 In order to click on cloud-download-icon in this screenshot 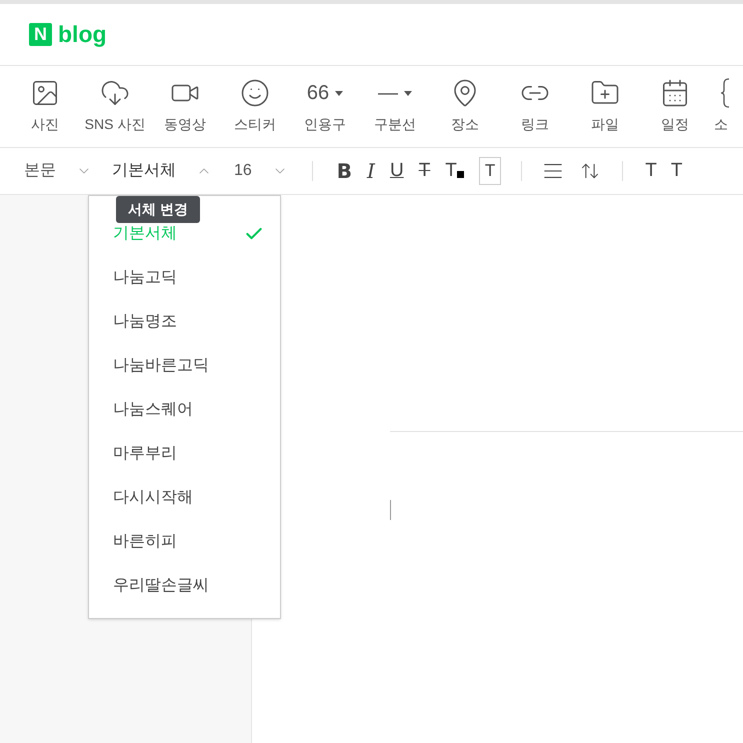, I will do `click(115, 93)`.